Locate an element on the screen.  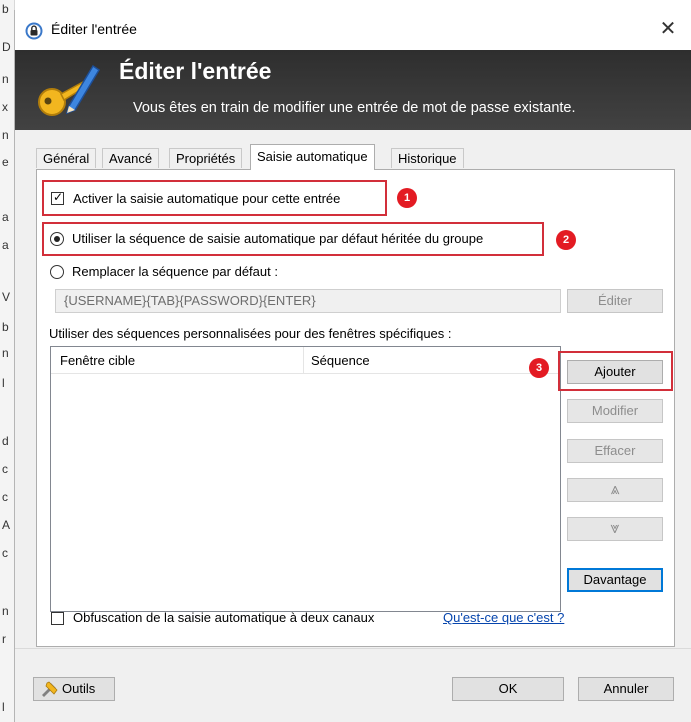
bg-char: A is located at coordinates (6, 525).